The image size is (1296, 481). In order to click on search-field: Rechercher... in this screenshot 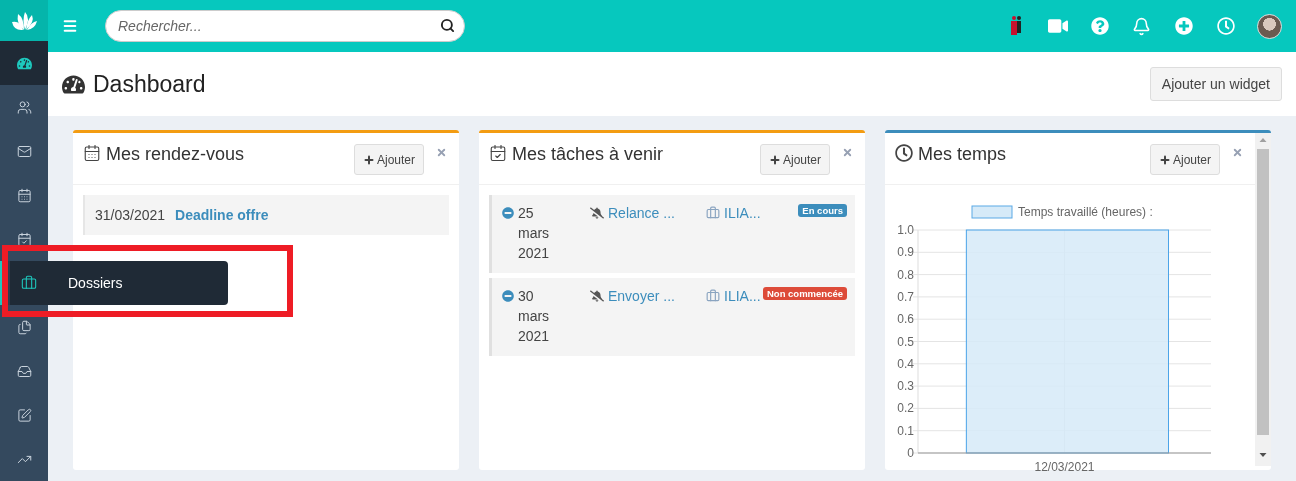, I will do `click(285, 26)`.